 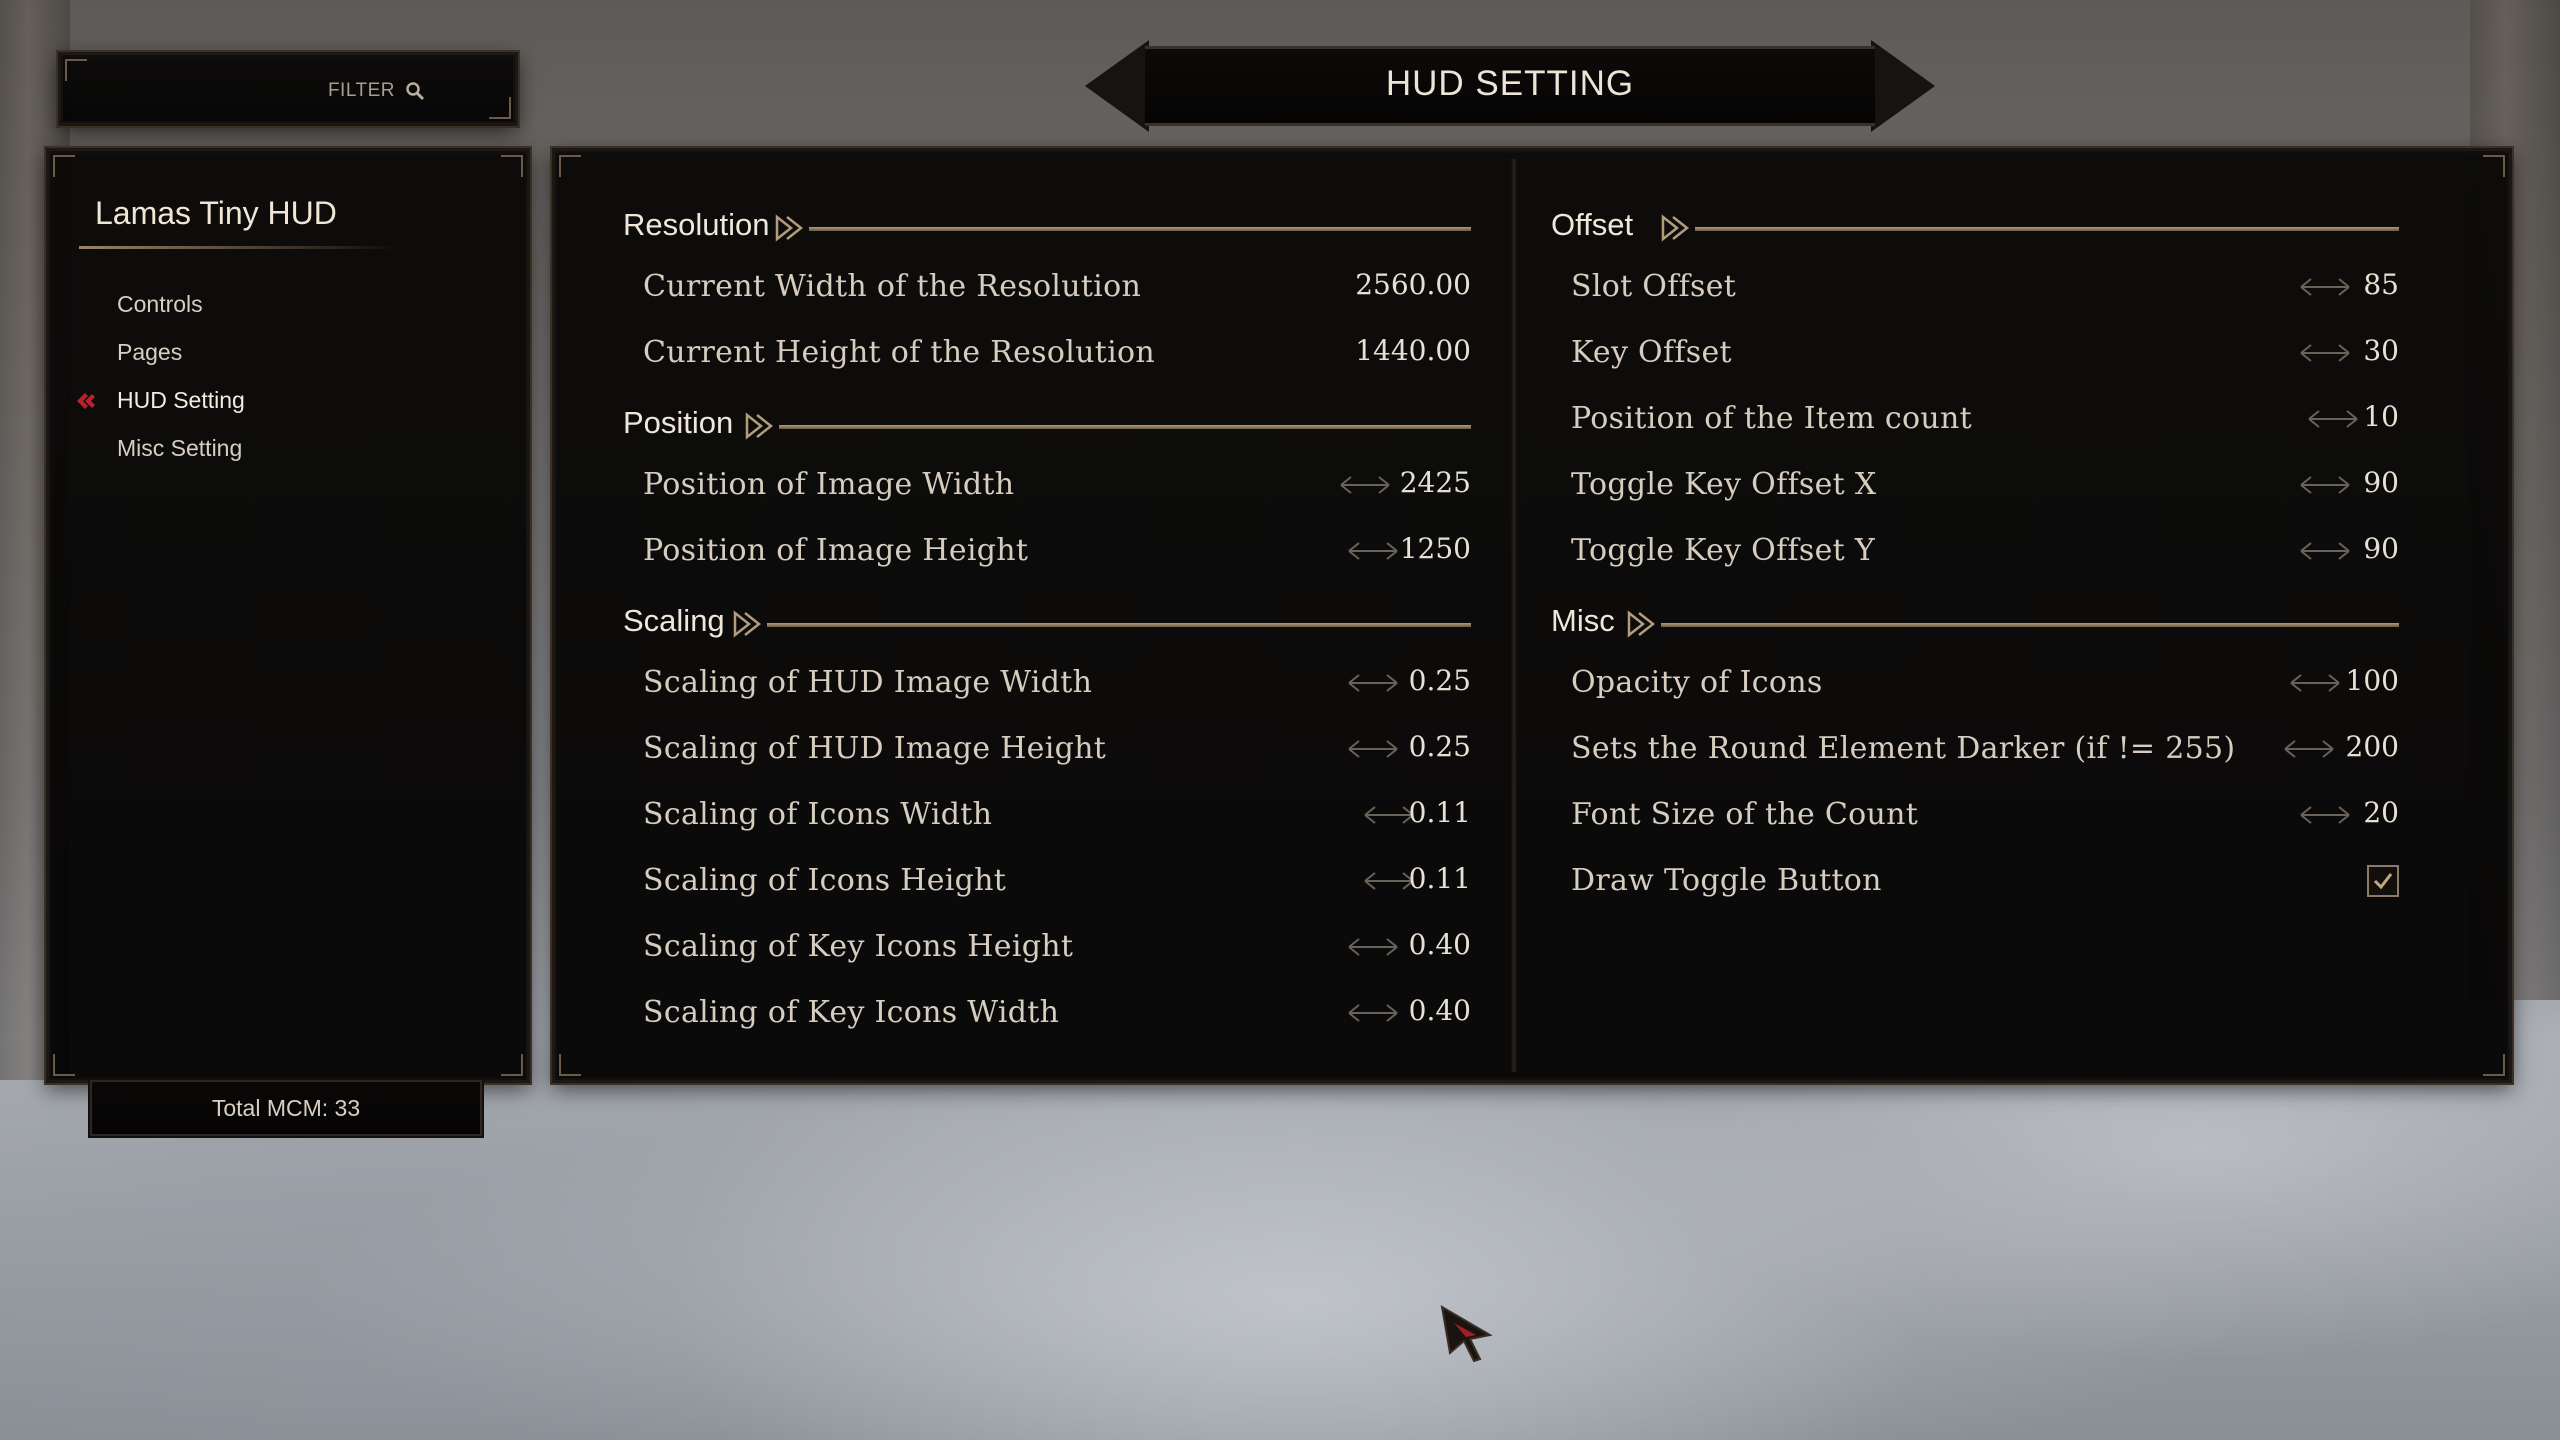 What do you see at coordinates (1723, 550) in the screenshot?
I see `setting-label: Toggle Key Offset Y` at bounding box center [1723, 550].